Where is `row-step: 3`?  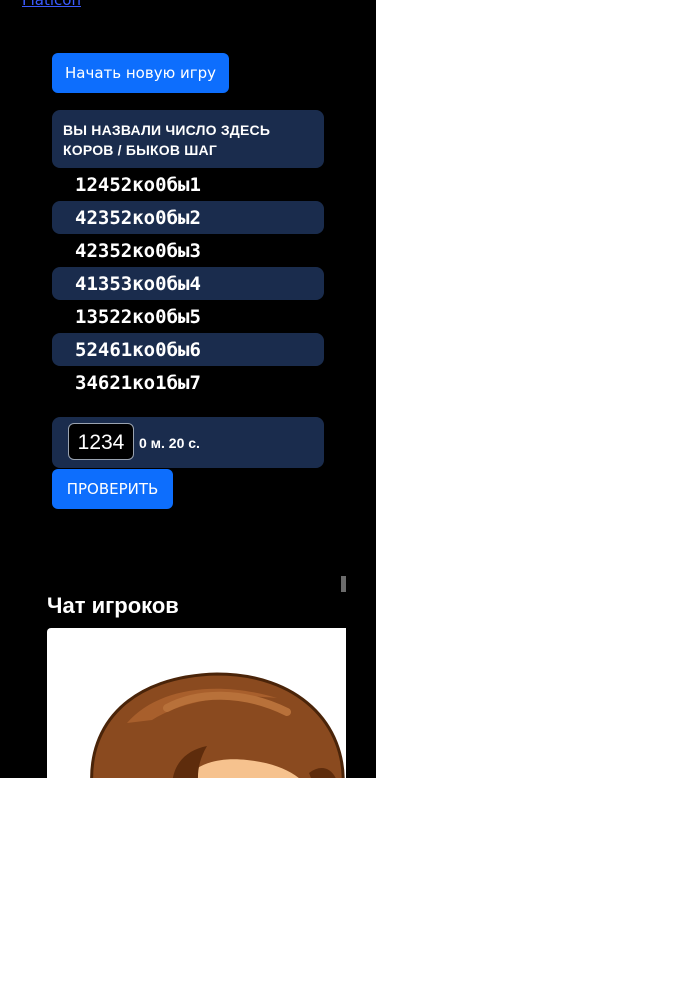 row-step: 3 is located at coordinates (195, 250).